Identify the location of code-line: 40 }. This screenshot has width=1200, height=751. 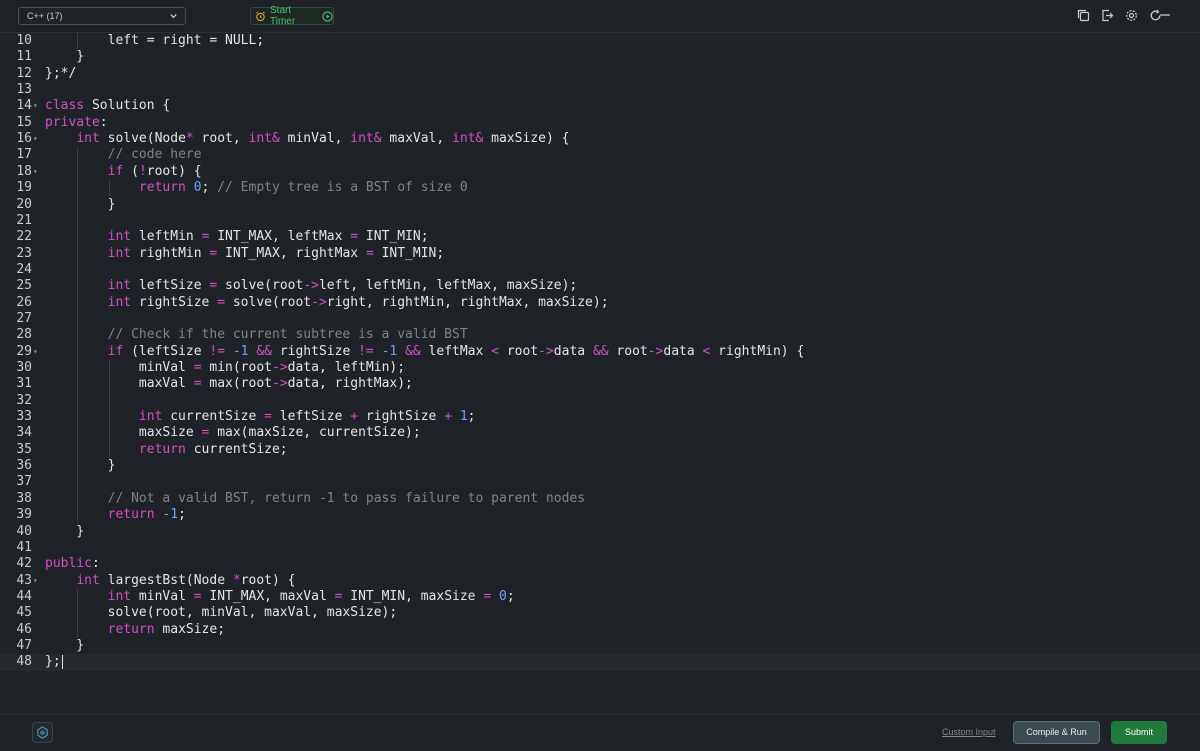
(600, 532).